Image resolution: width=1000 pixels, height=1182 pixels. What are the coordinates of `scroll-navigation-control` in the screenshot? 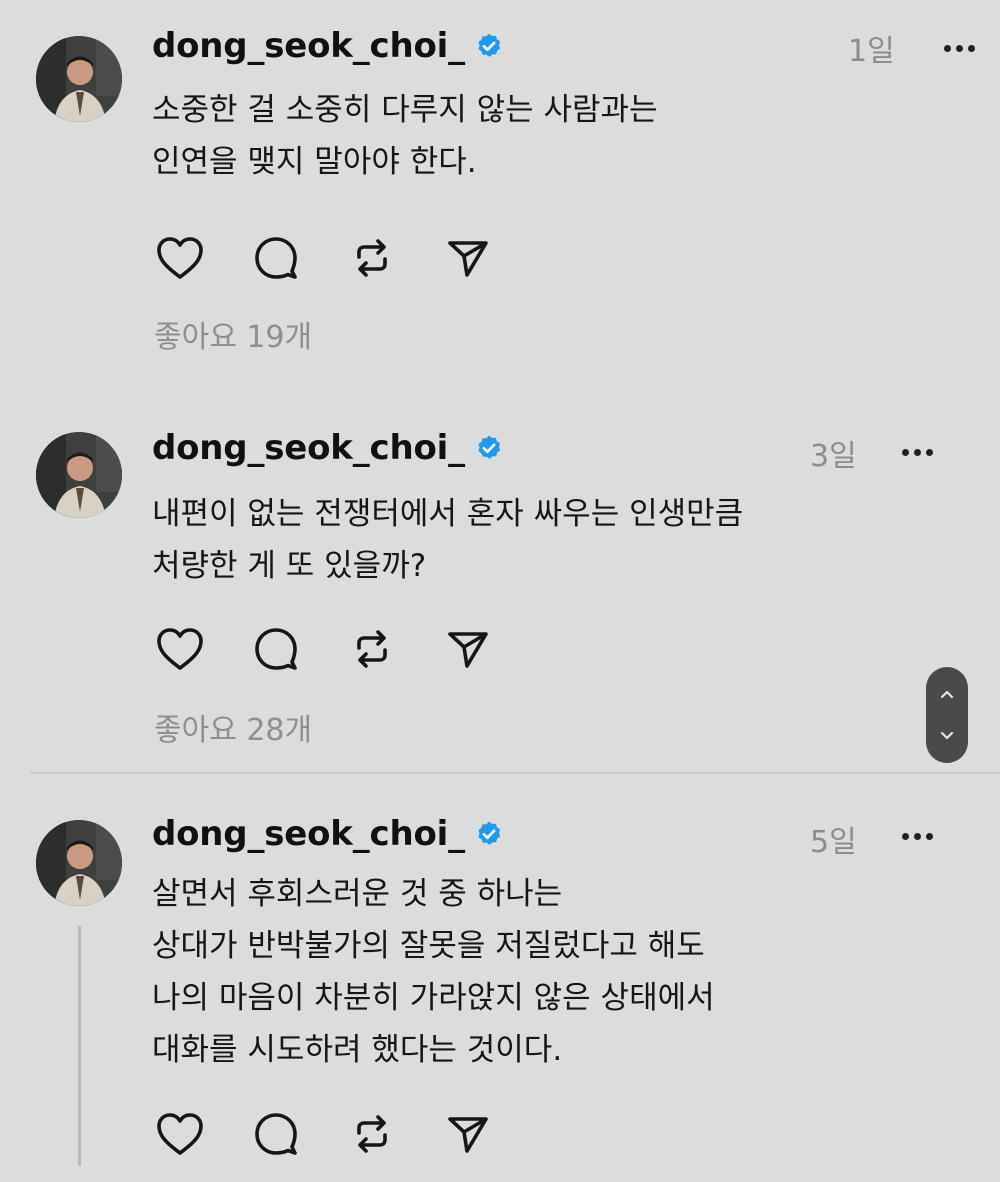 It's located at (947, 715).